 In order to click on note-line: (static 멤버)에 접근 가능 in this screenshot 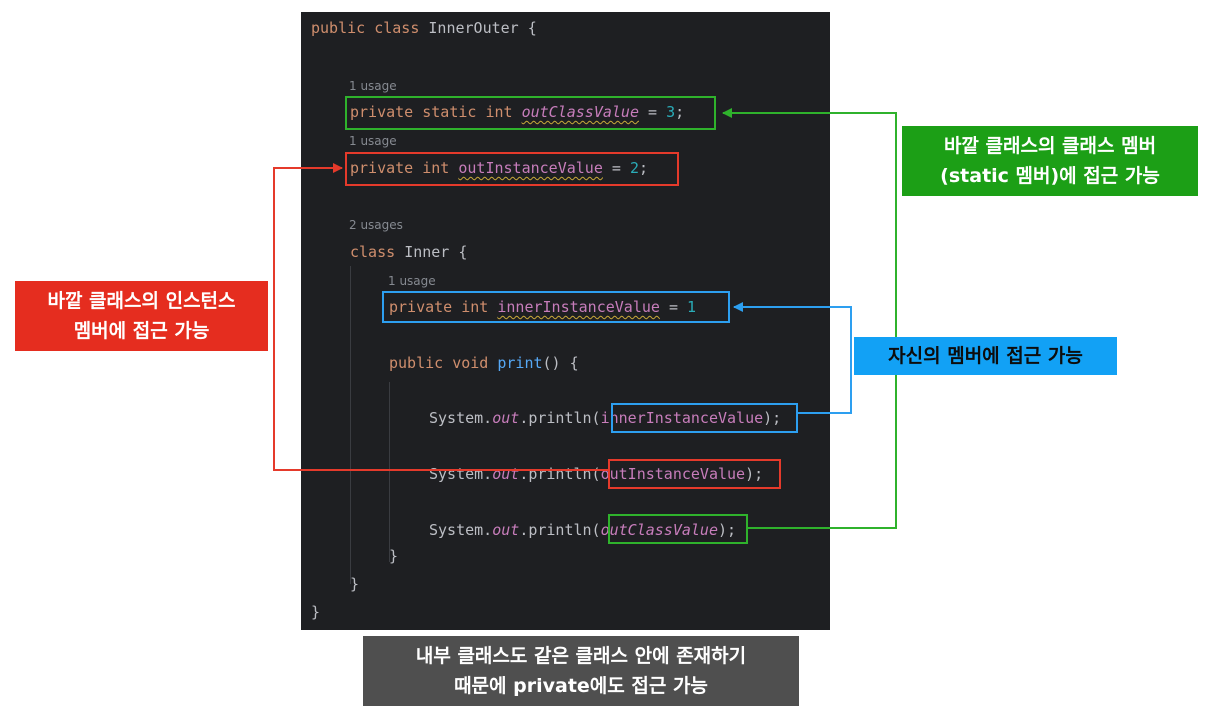, I will do `click(1050, 176)`.